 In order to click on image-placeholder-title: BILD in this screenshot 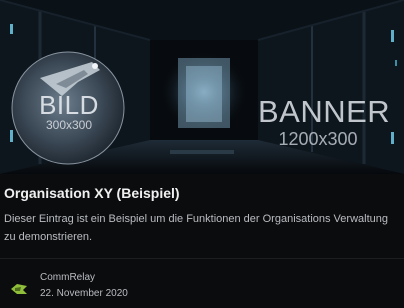, I will do `click(69, 105)`.